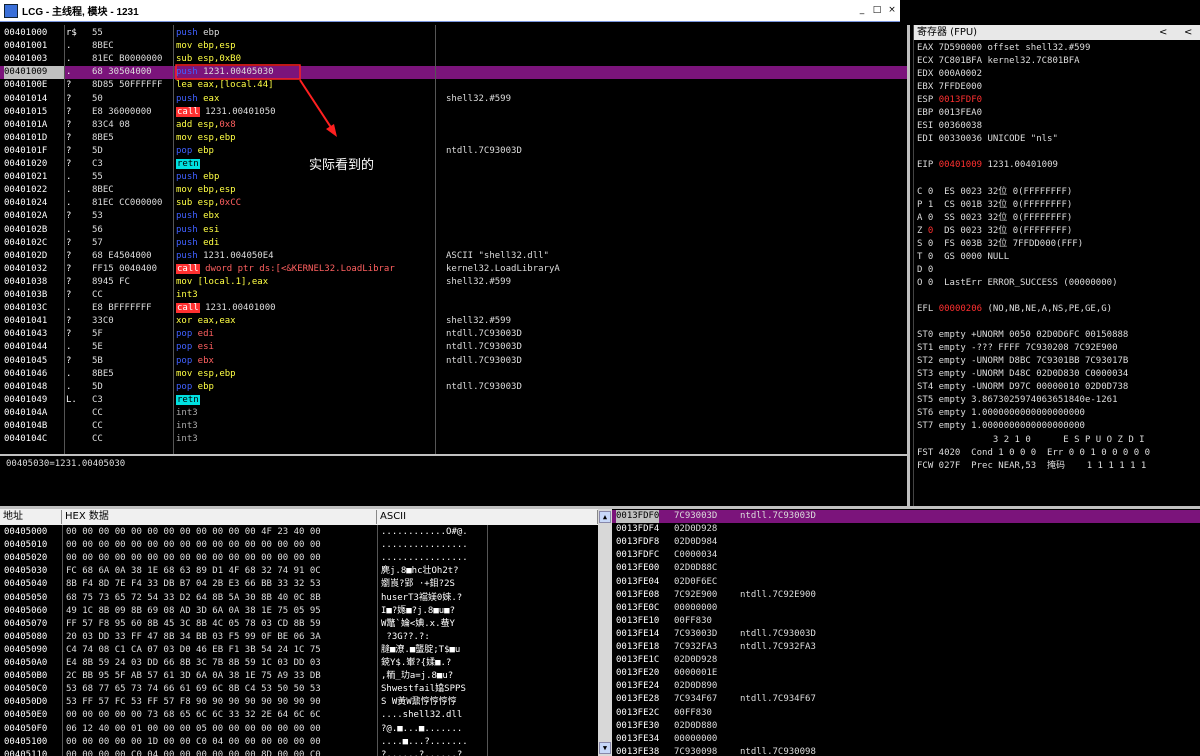  What do you see at coordinates (906, 542) in the screenshot?
I see `stack-row: 0013FDF8 02D0D984` at bounding box center [906, 542].